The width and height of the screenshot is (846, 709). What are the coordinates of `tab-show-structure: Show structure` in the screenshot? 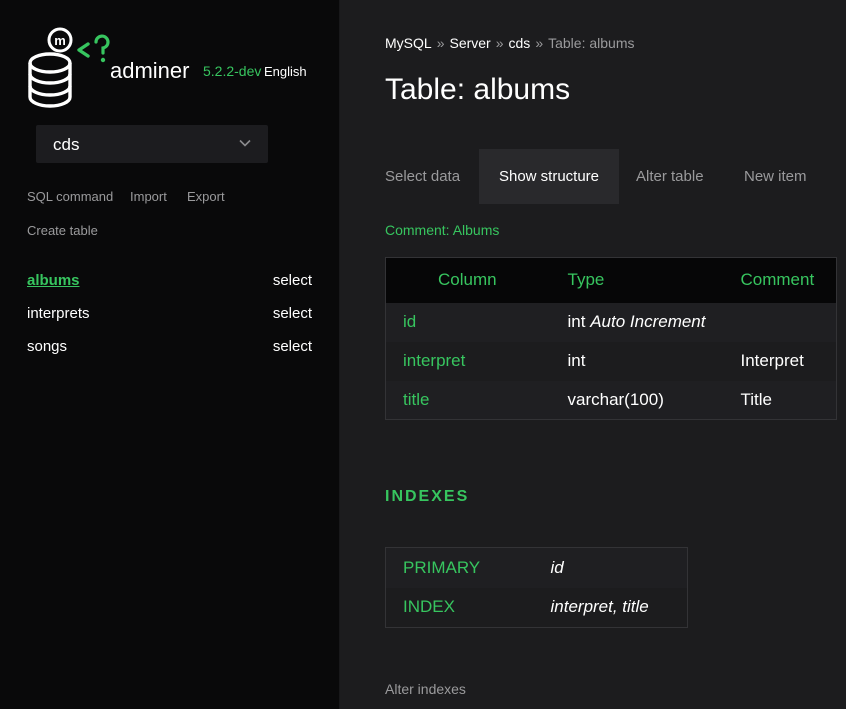 It's located at (549, 176).